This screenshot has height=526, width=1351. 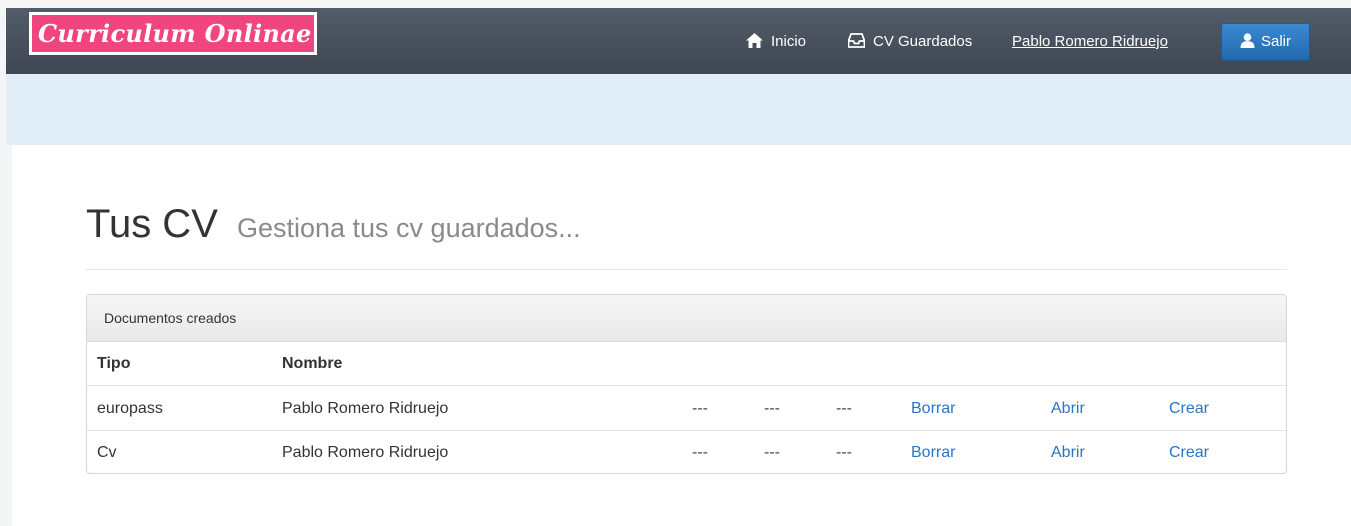 What do you see at coordinates (114, 363) in the screenshot?
I see `column-header-tipo: Tipo` at bounding box center [114, 363].